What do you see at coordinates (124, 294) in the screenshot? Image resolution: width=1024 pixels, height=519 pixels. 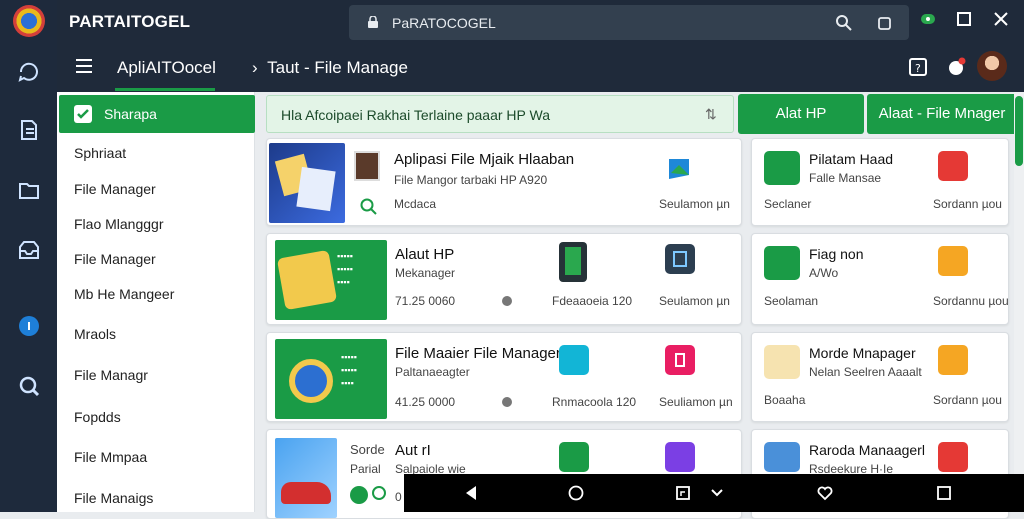 I see `sidebar-item: Mb He Mangeer` at bounding box center [124, 294].